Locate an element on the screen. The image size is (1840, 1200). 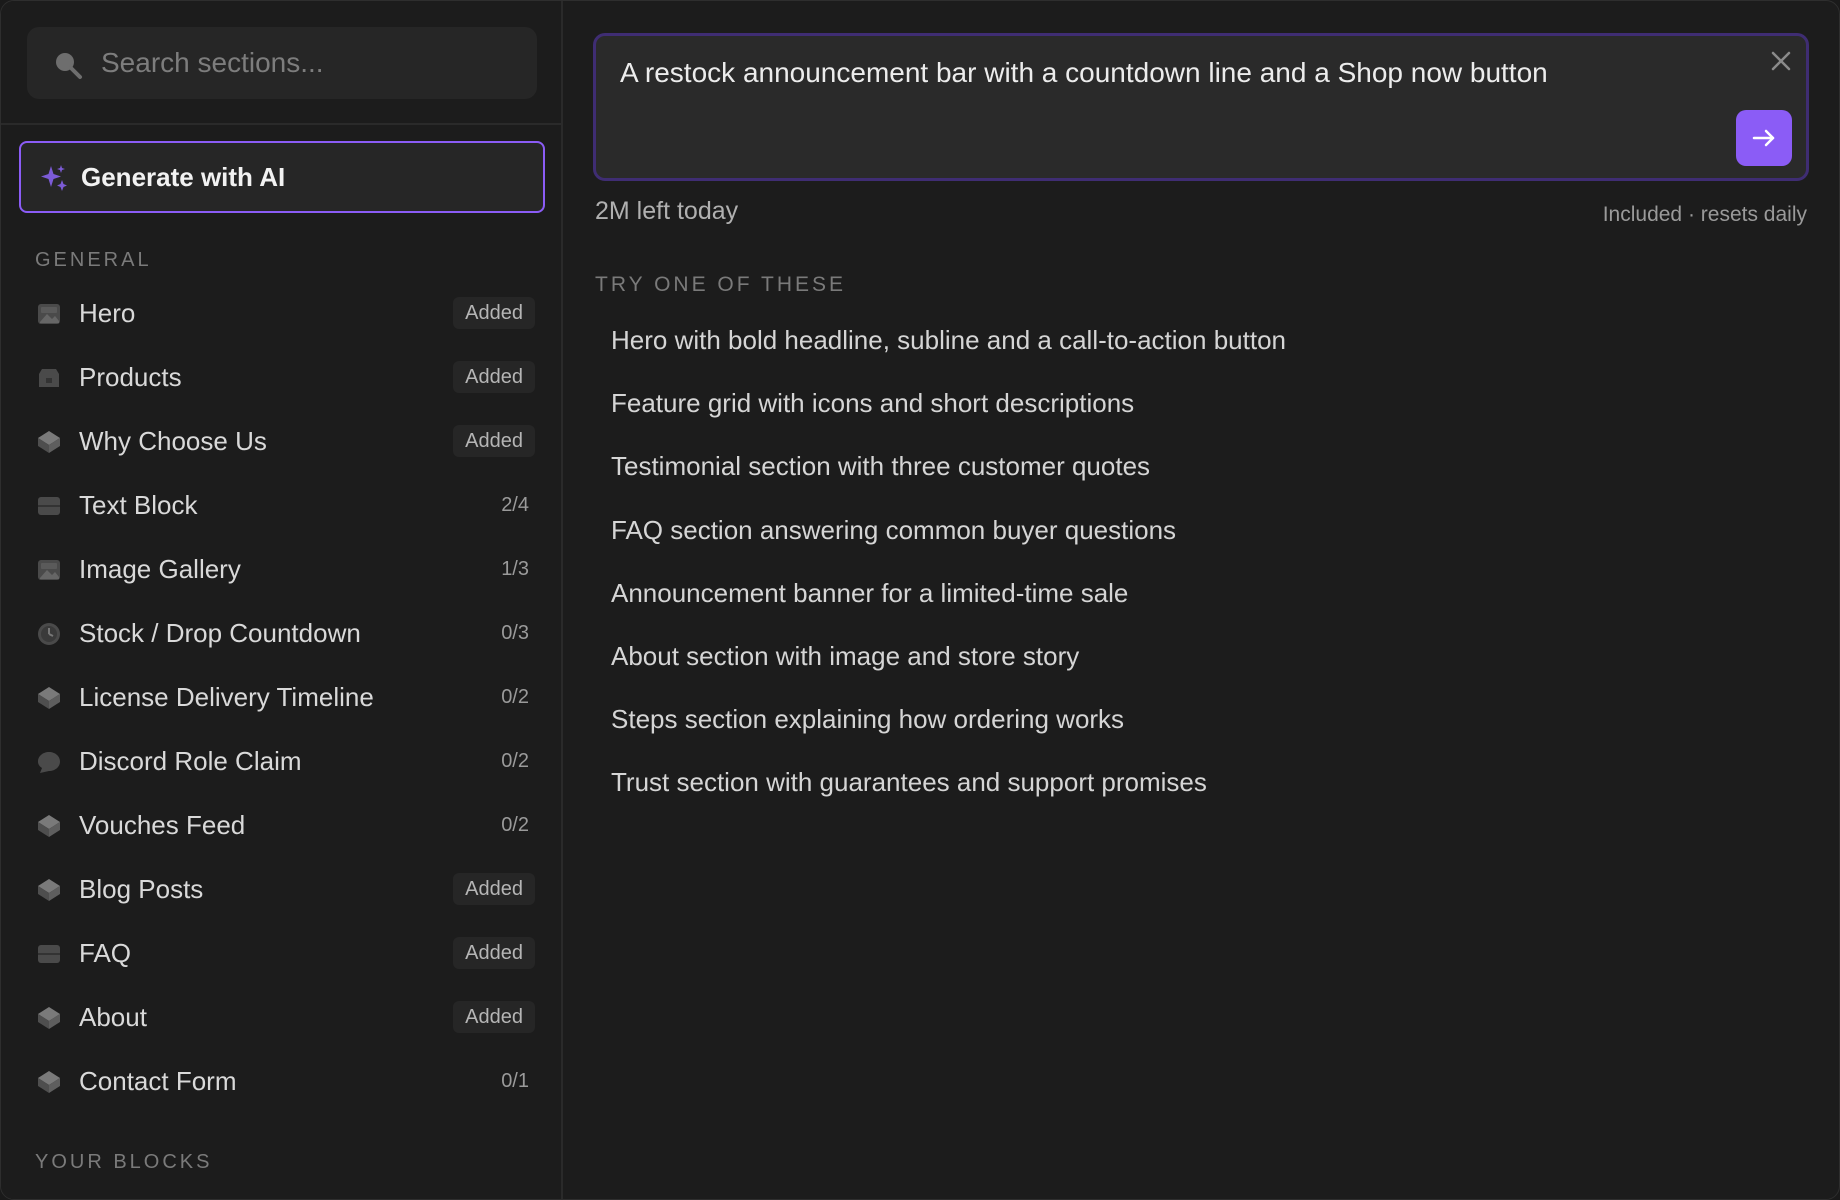
section-item: License Delivery Timeline 0/2 is located at coordinates (282, 697).